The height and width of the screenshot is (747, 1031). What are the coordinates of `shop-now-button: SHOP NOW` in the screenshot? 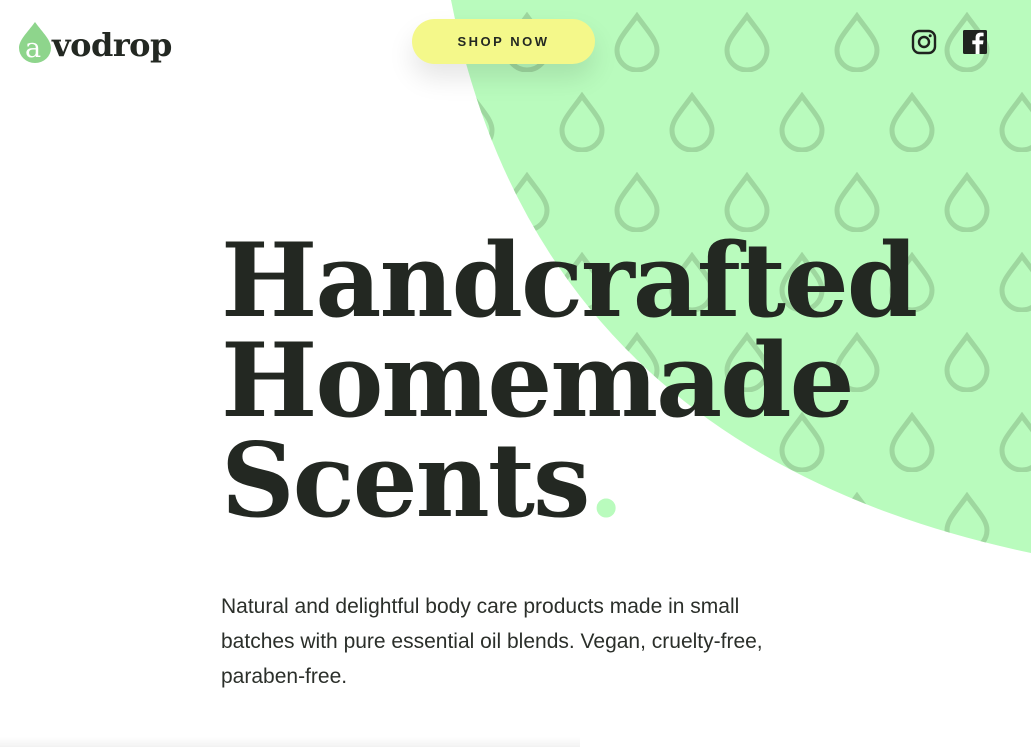 It's located at (503, 41).